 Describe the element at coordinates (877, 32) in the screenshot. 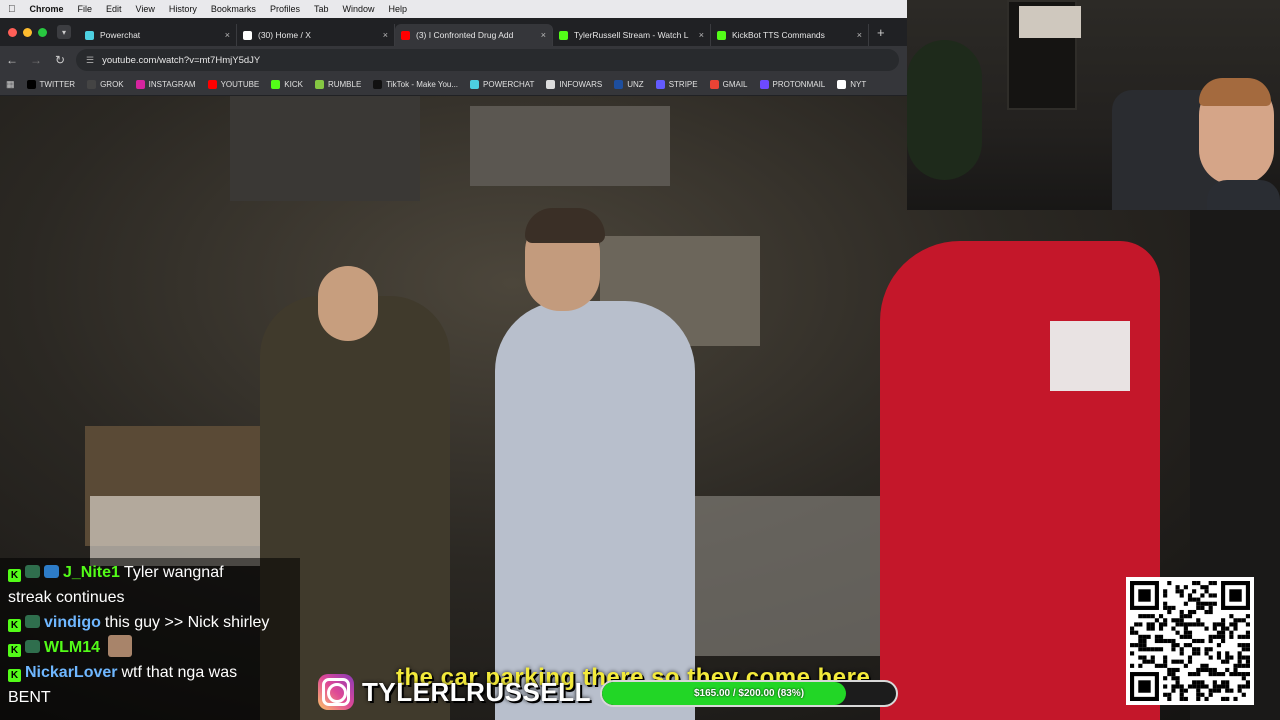

I see `new-tab-button: +` at that location.